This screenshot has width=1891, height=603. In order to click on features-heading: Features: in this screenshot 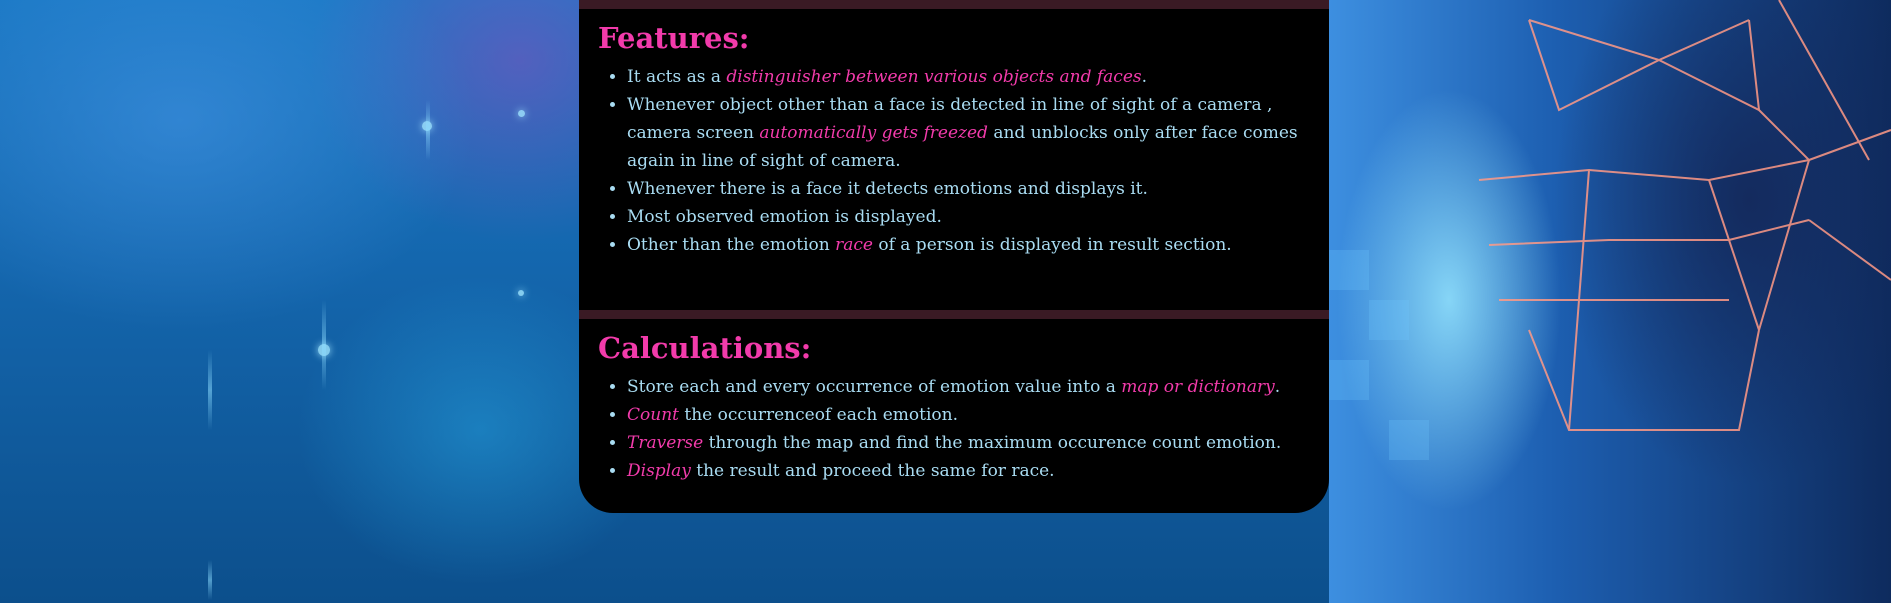, I will do `click(674, 38)`.